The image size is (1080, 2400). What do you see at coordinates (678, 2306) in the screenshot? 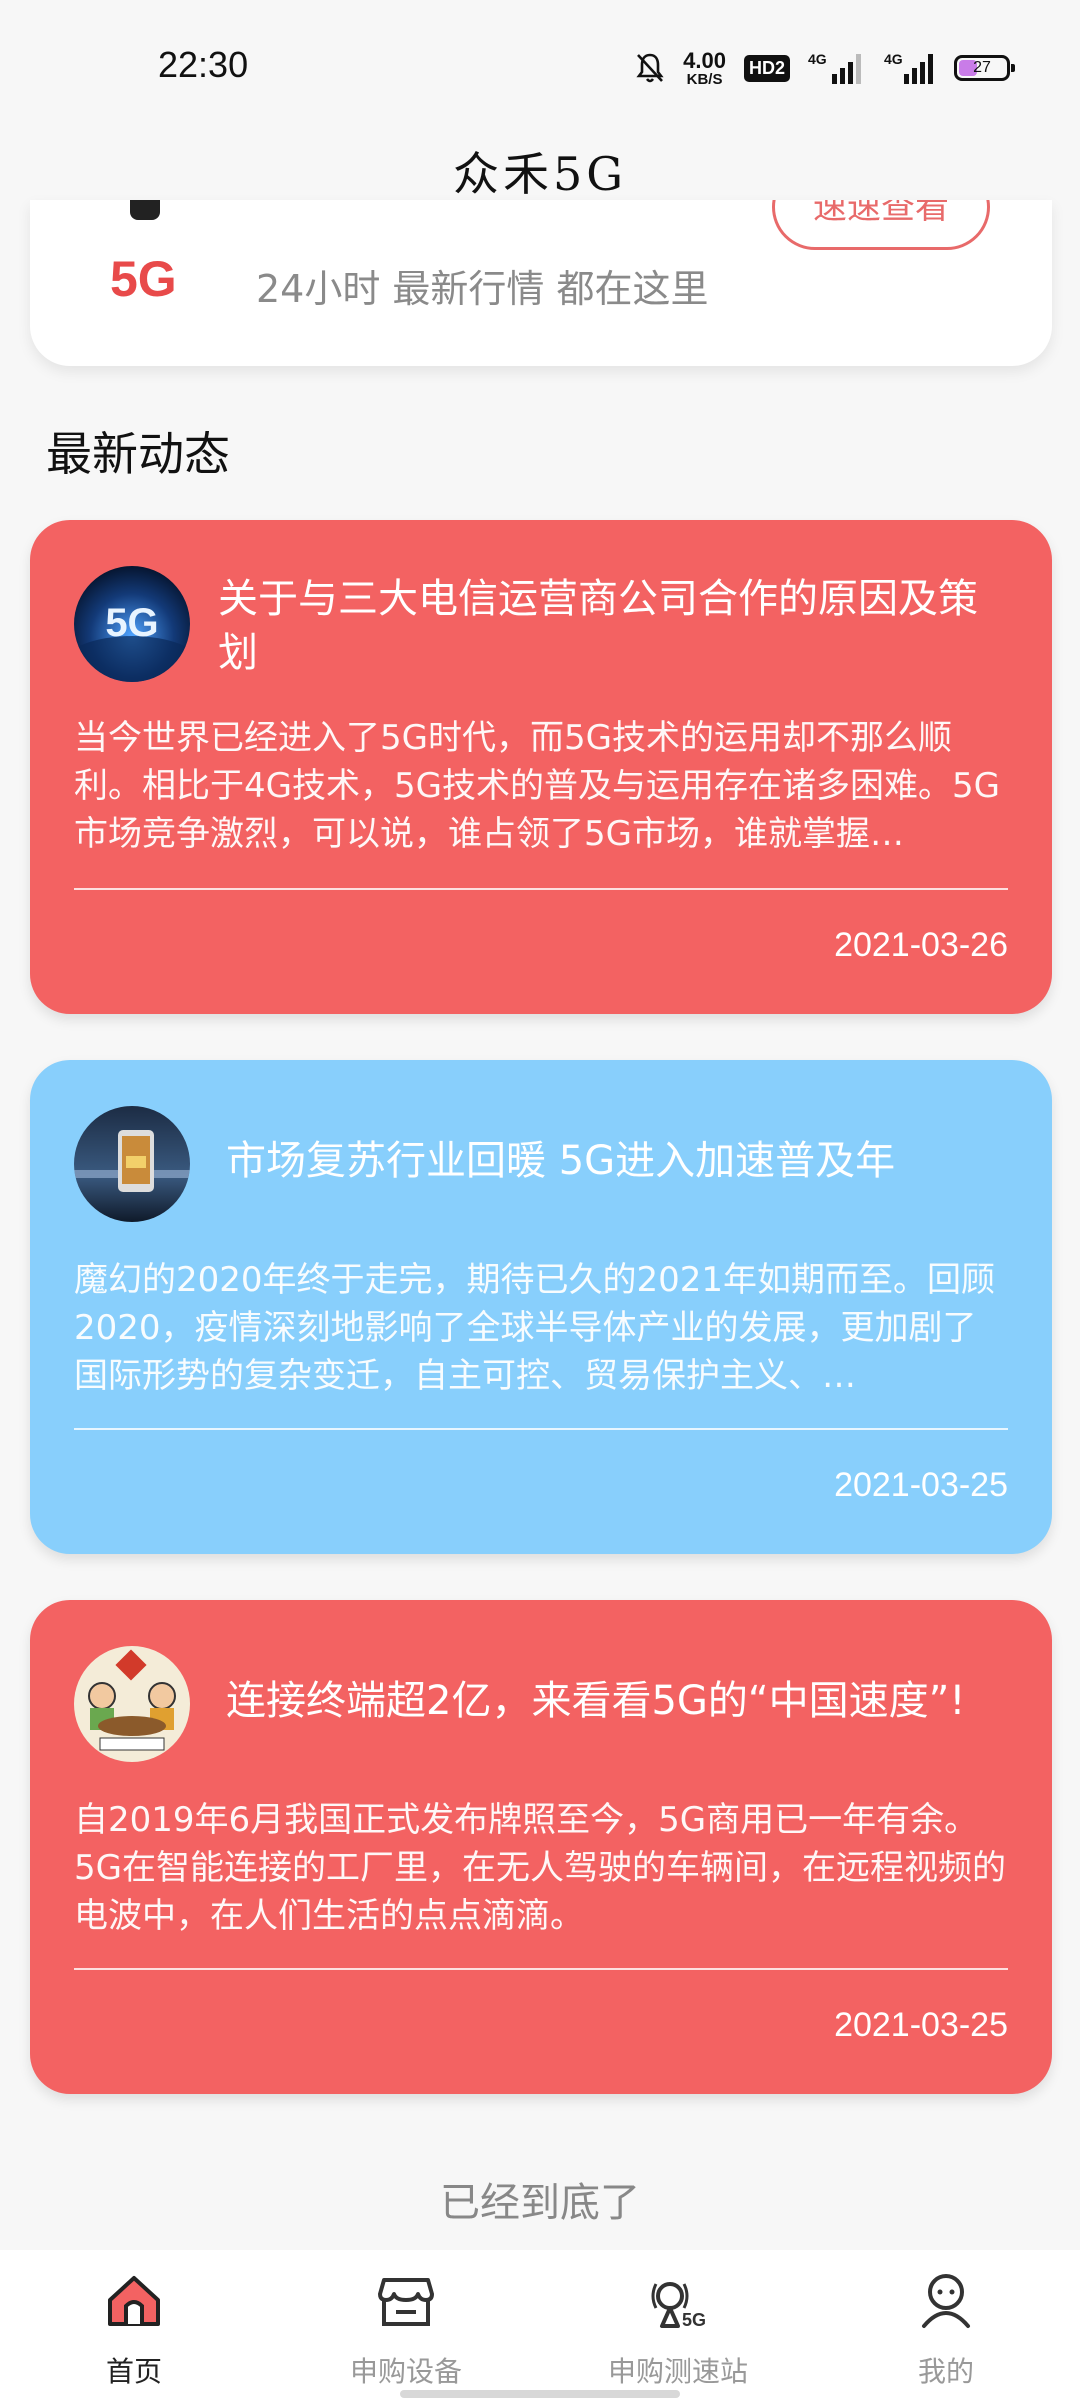
I see `5g-station-icon: 5G` at bounding box center [678, 2306].